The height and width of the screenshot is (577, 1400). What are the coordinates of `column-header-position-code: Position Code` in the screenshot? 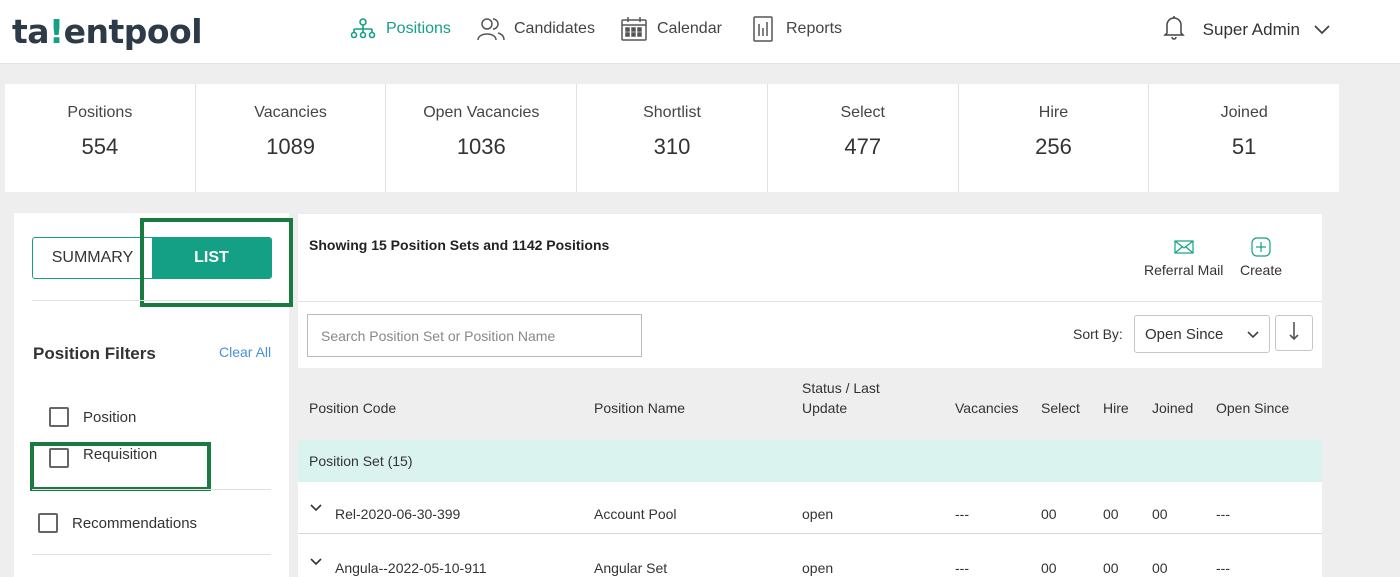 It's located at (352, 408).